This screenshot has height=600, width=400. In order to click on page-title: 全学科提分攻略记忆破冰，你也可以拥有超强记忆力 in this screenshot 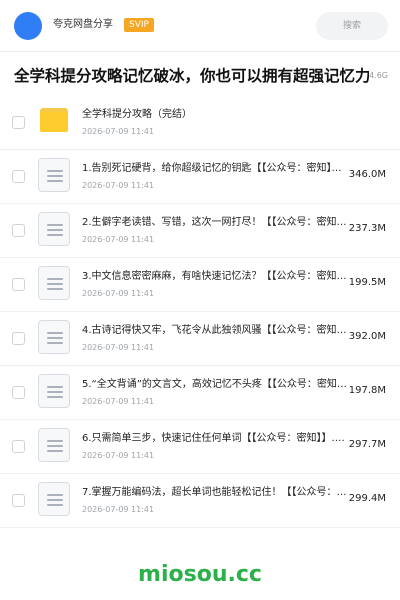, I will do `click(192, 76)`.